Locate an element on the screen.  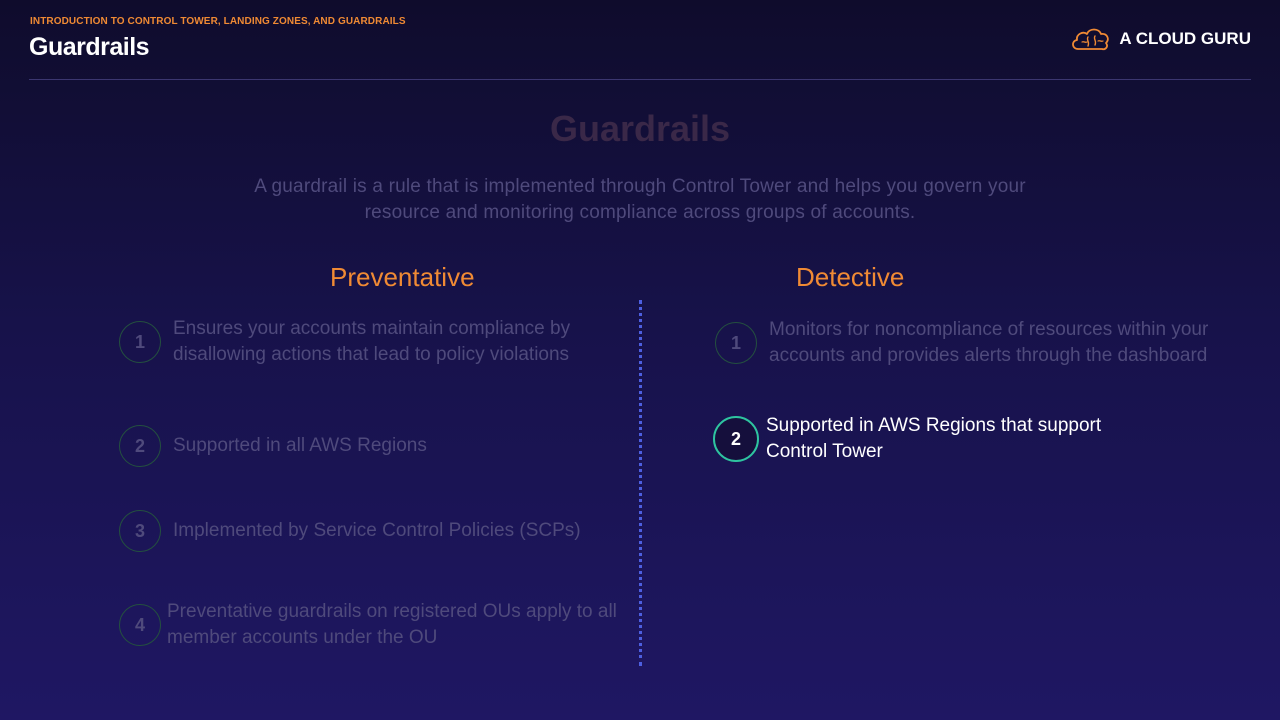
detective-heading: Detective is located at coordinates (850, 277).